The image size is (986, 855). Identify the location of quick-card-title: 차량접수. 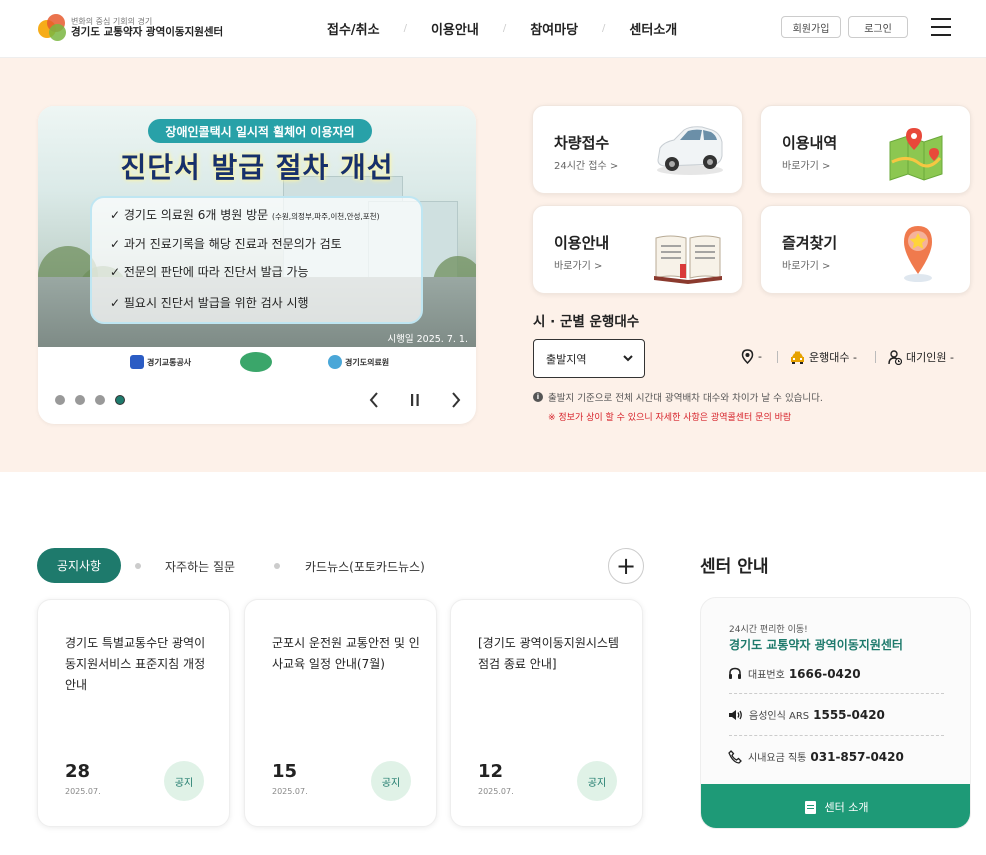
(582, 143).